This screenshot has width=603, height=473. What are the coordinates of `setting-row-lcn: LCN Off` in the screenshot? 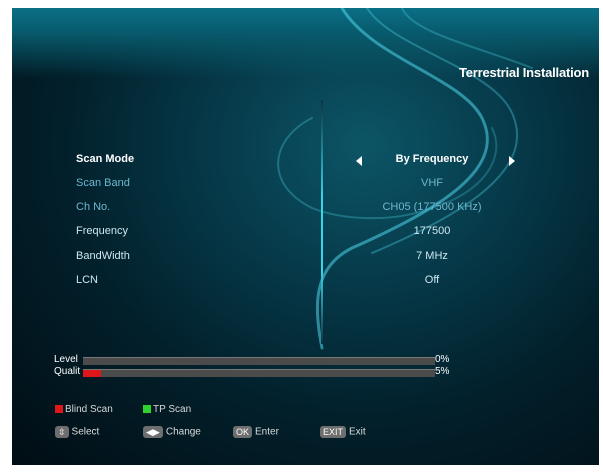 It's located at (305, 281).